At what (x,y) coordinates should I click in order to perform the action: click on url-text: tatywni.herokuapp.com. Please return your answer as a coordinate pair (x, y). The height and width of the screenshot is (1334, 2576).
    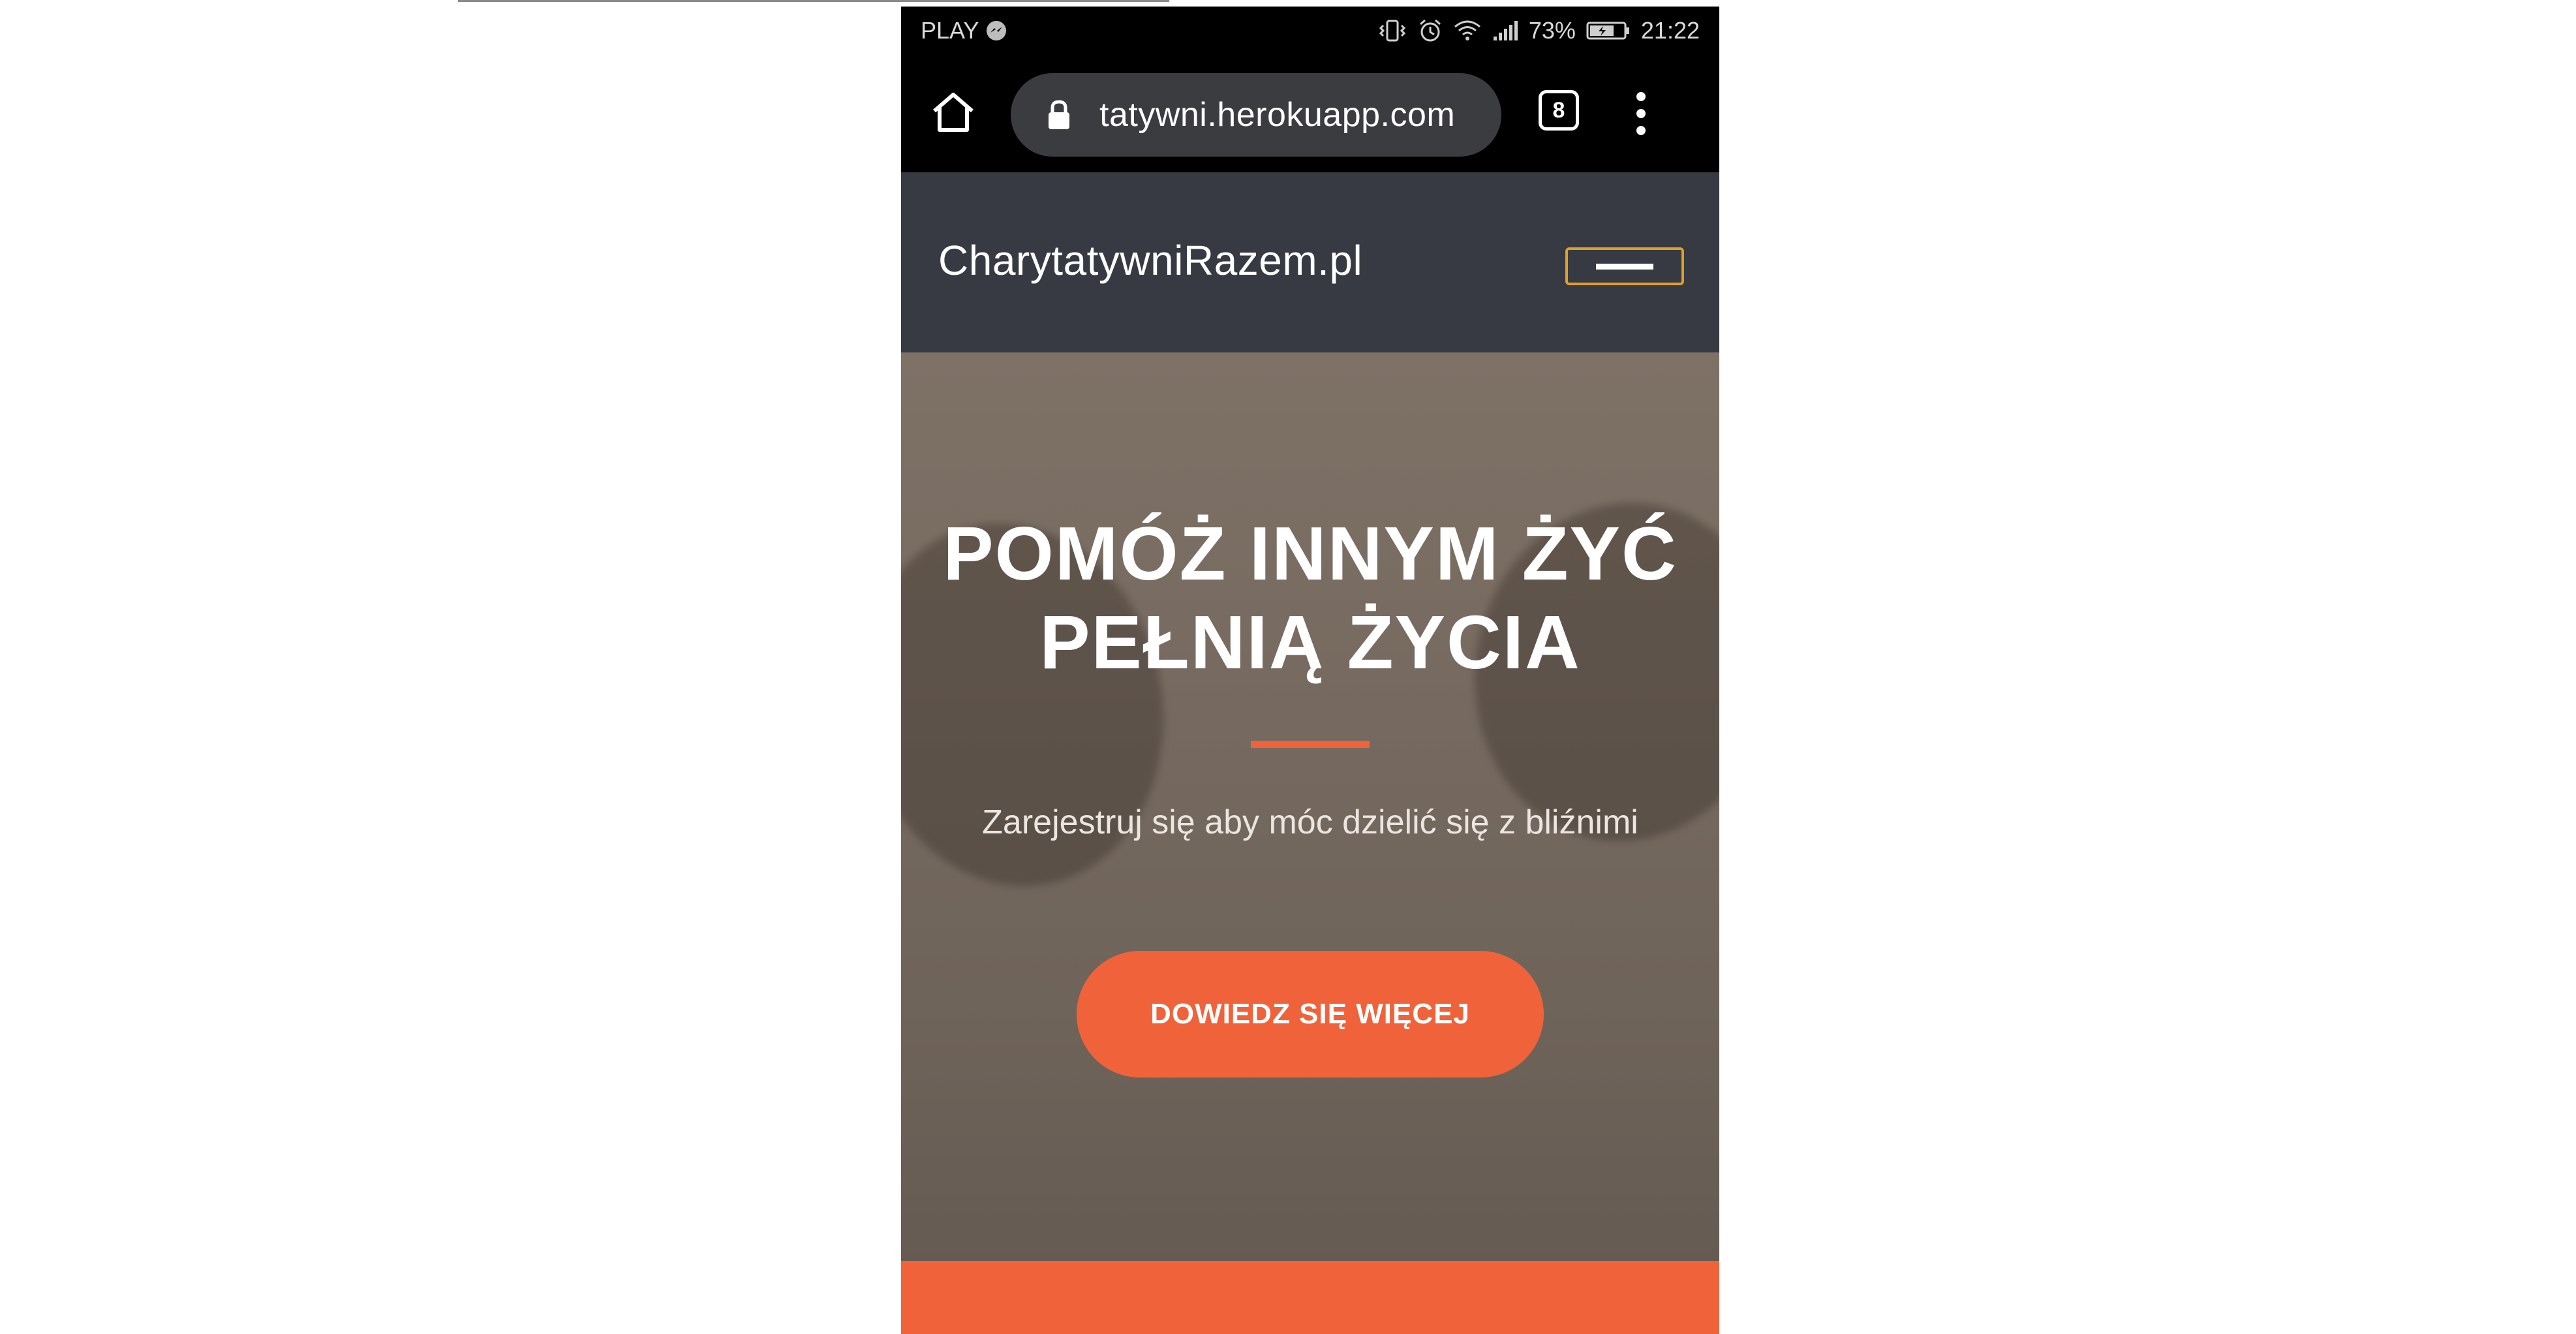
    Looking at the image, I should click on (1277, 115).